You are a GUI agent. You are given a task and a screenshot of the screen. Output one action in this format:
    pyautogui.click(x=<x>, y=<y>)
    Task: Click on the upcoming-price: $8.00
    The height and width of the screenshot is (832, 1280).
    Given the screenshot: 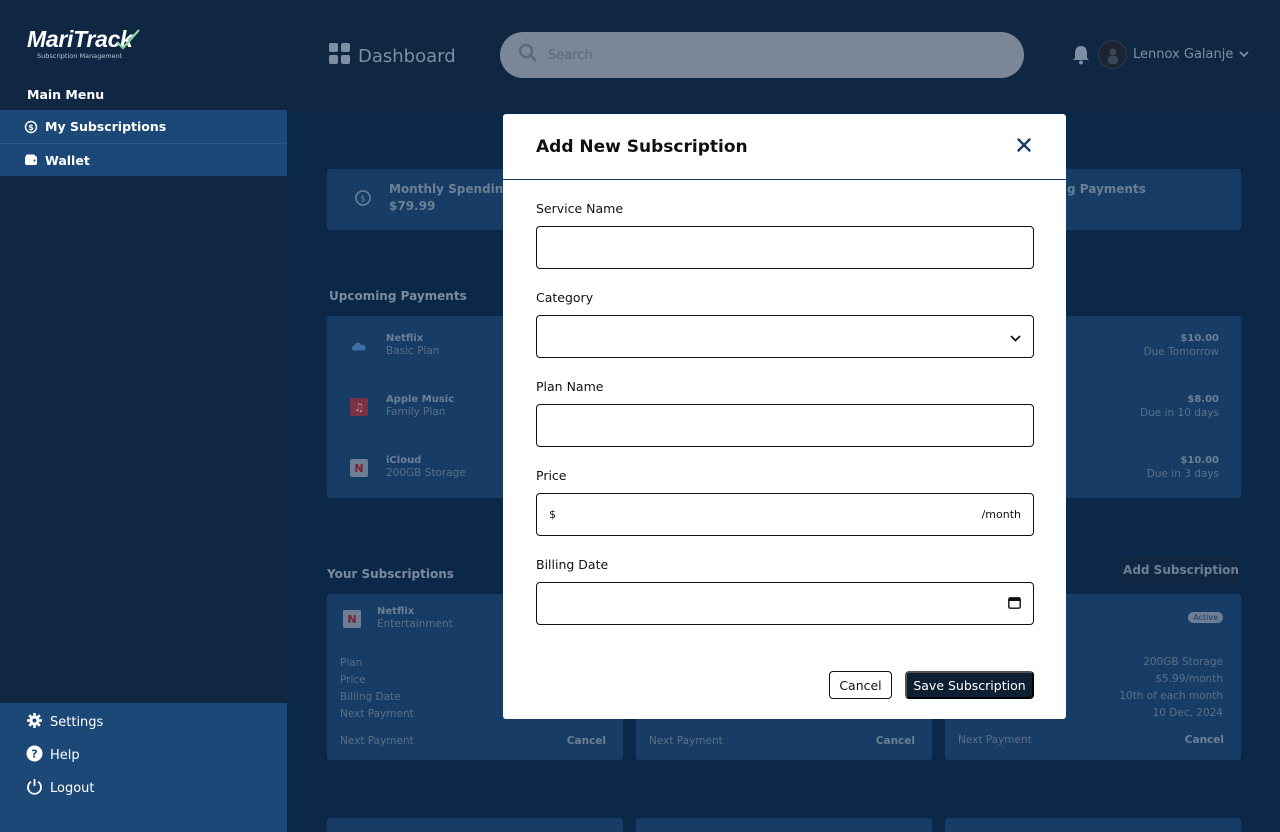 What is the action you would take?
    pyautogui.click(x=1203, y=399)
    